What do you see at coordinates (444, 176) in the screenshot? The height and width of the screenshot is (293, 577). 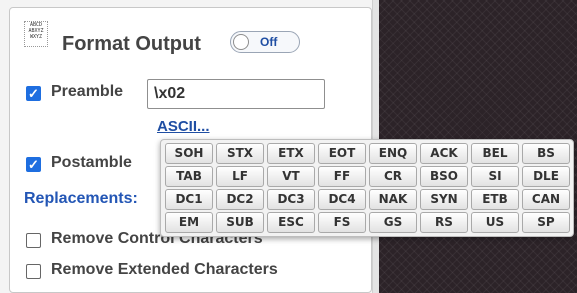 I see `ascii-key-bso: BSO` at bounding box center [444, 176].